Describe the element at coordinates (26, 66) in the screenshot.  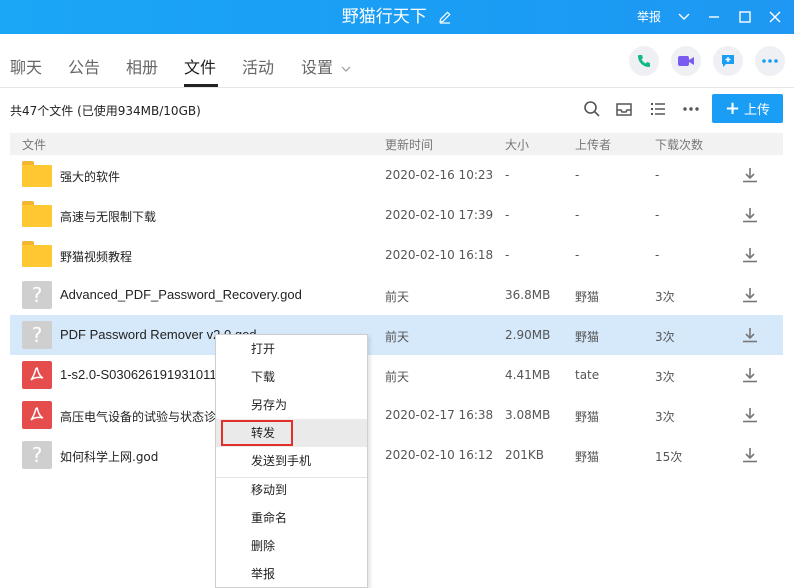
I see `tab-chat: 聊天` at that location.